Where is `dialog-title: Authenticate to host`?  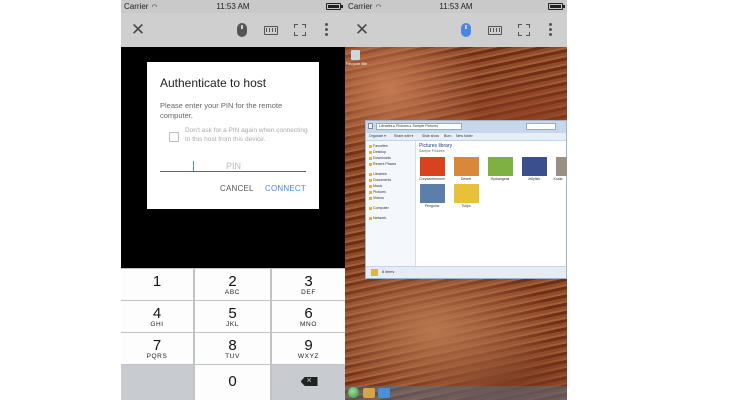
dialog-title: Authenticate to host is located at coordinates (213, 83).